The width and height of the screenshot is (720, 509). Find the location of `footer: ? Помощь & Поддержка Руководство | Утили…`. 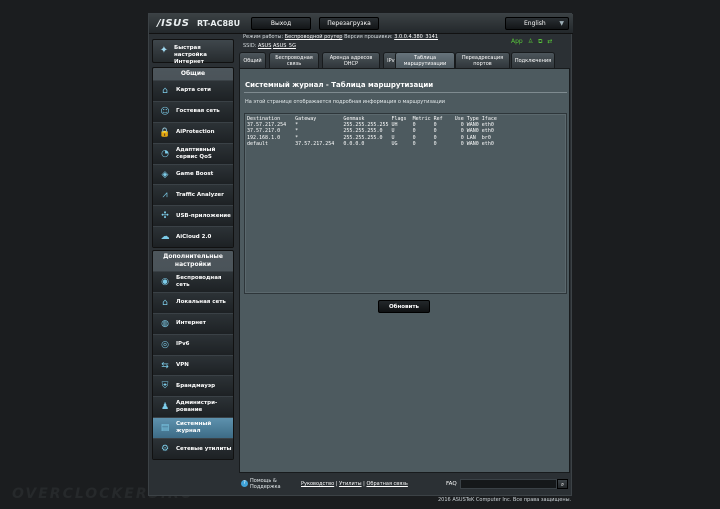

footer: ? Помощь & Поддержка Руководство | Утили… is located at coordinates (404, 485).